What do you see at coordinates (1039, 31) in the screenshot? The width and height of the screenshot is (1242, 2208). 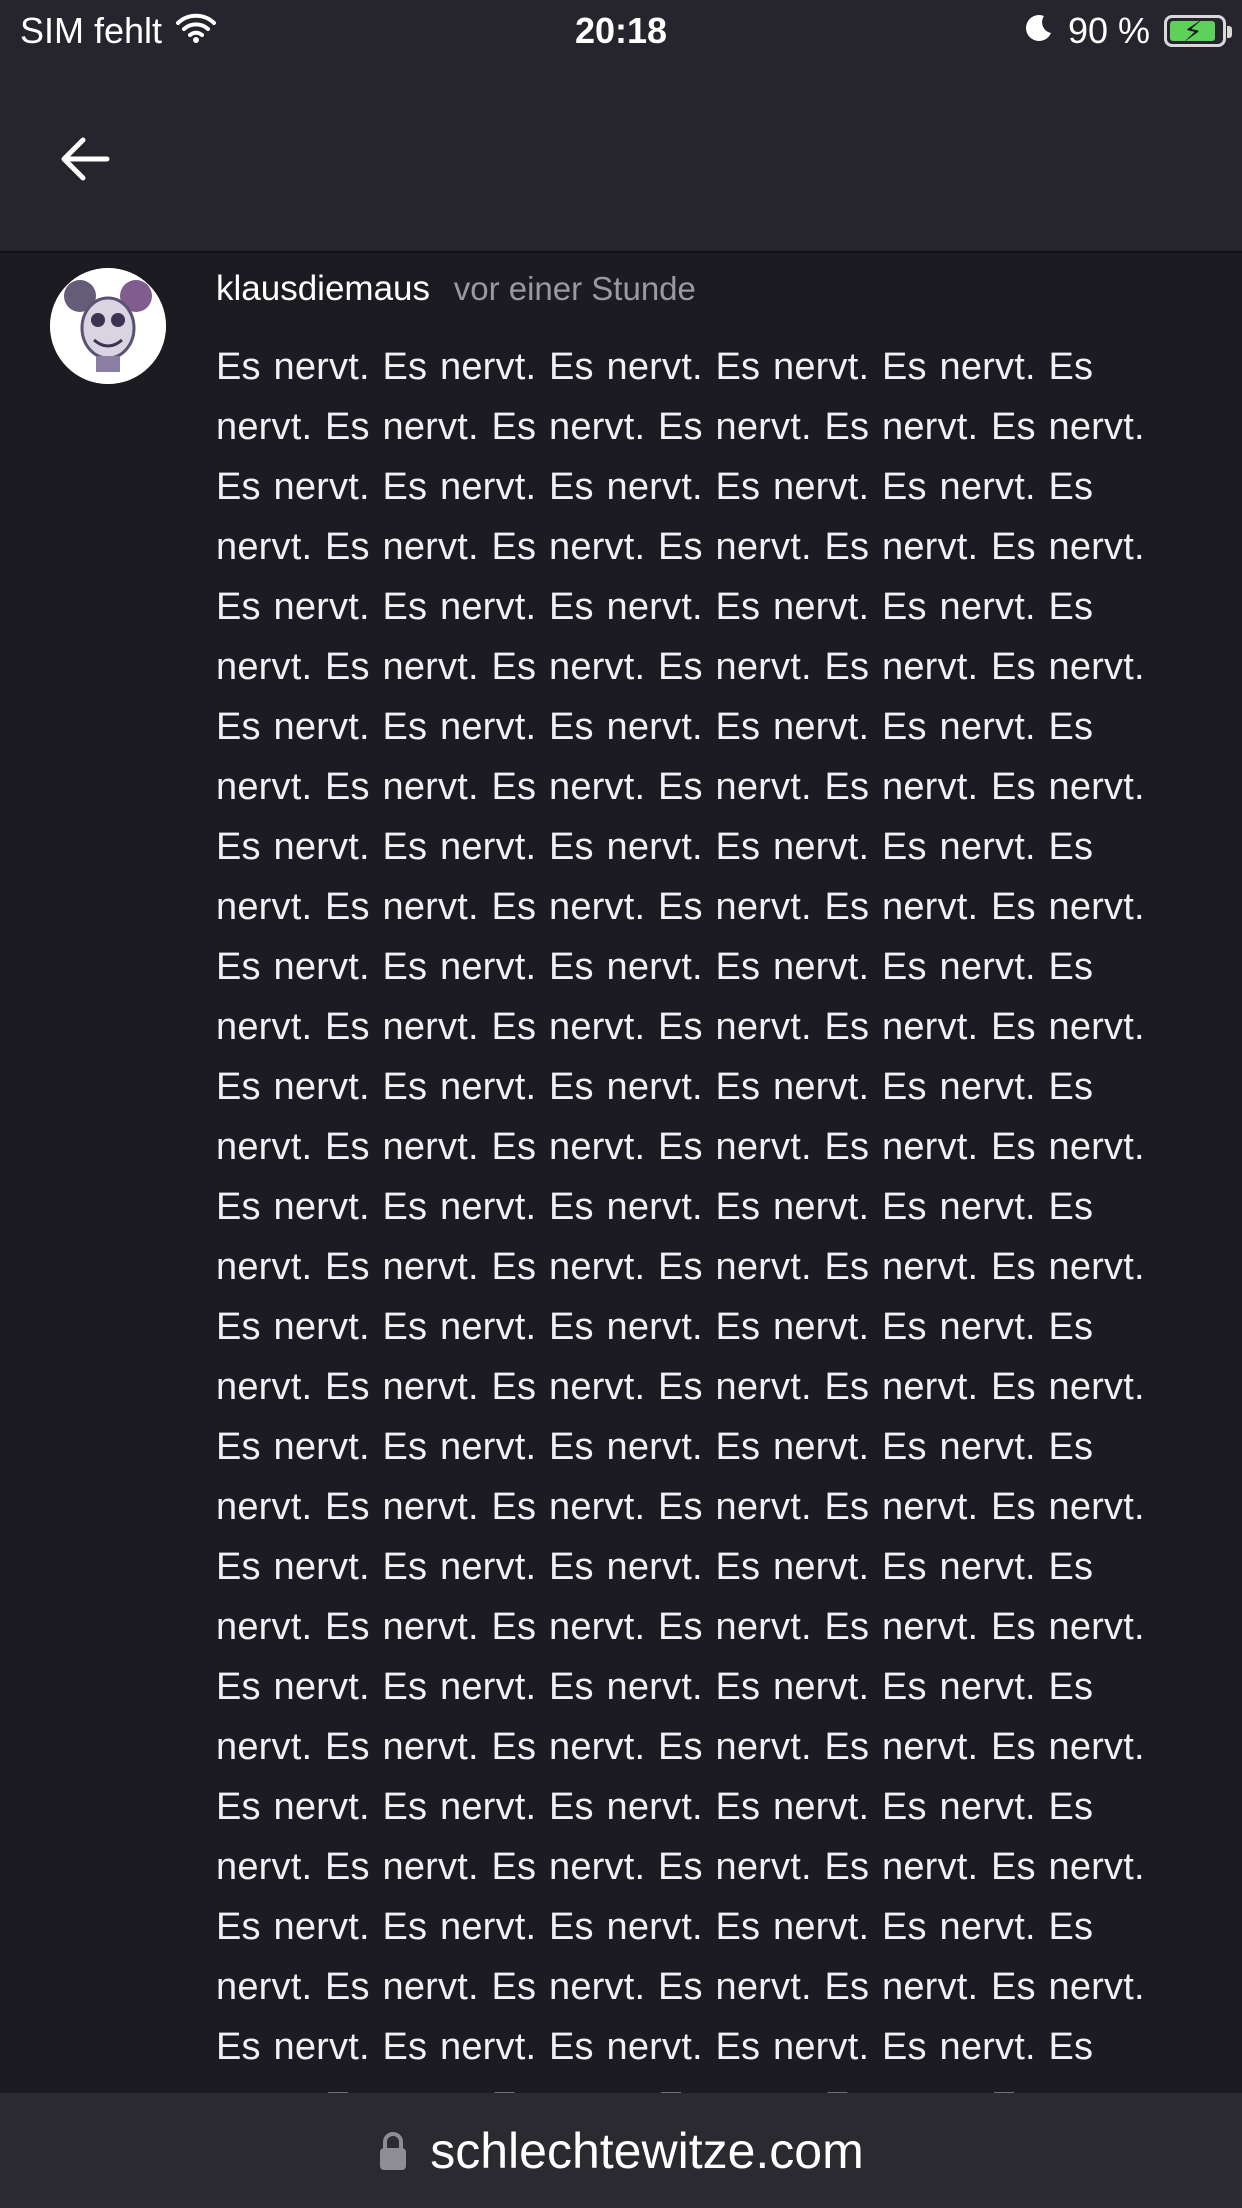 I see `moon-icon` at bounding box center [1039, 31].